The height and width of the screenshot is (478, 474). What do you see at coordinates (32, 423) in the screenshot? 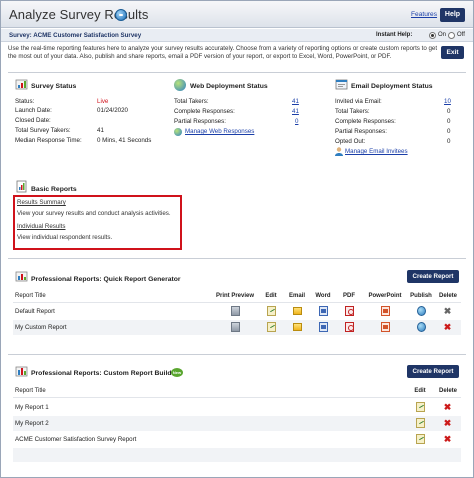
I see `custom-report-row-title: My Report 2` at bounding box center [32, 423].